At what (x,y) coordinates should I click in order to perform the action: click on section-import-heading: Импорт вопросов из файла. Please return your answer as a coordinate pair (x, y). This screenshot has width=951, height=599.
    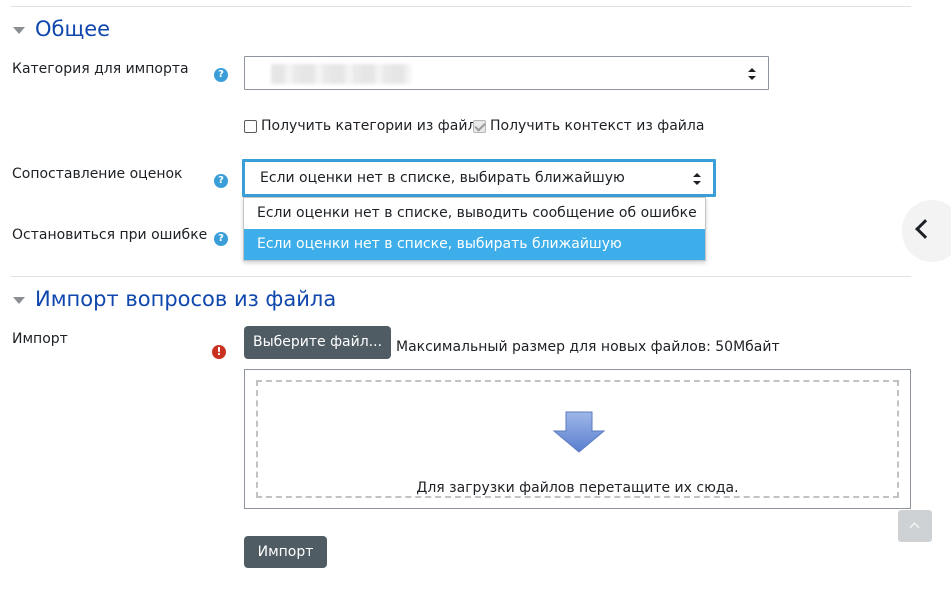
    Looking at the image, I should click on (174, 299).